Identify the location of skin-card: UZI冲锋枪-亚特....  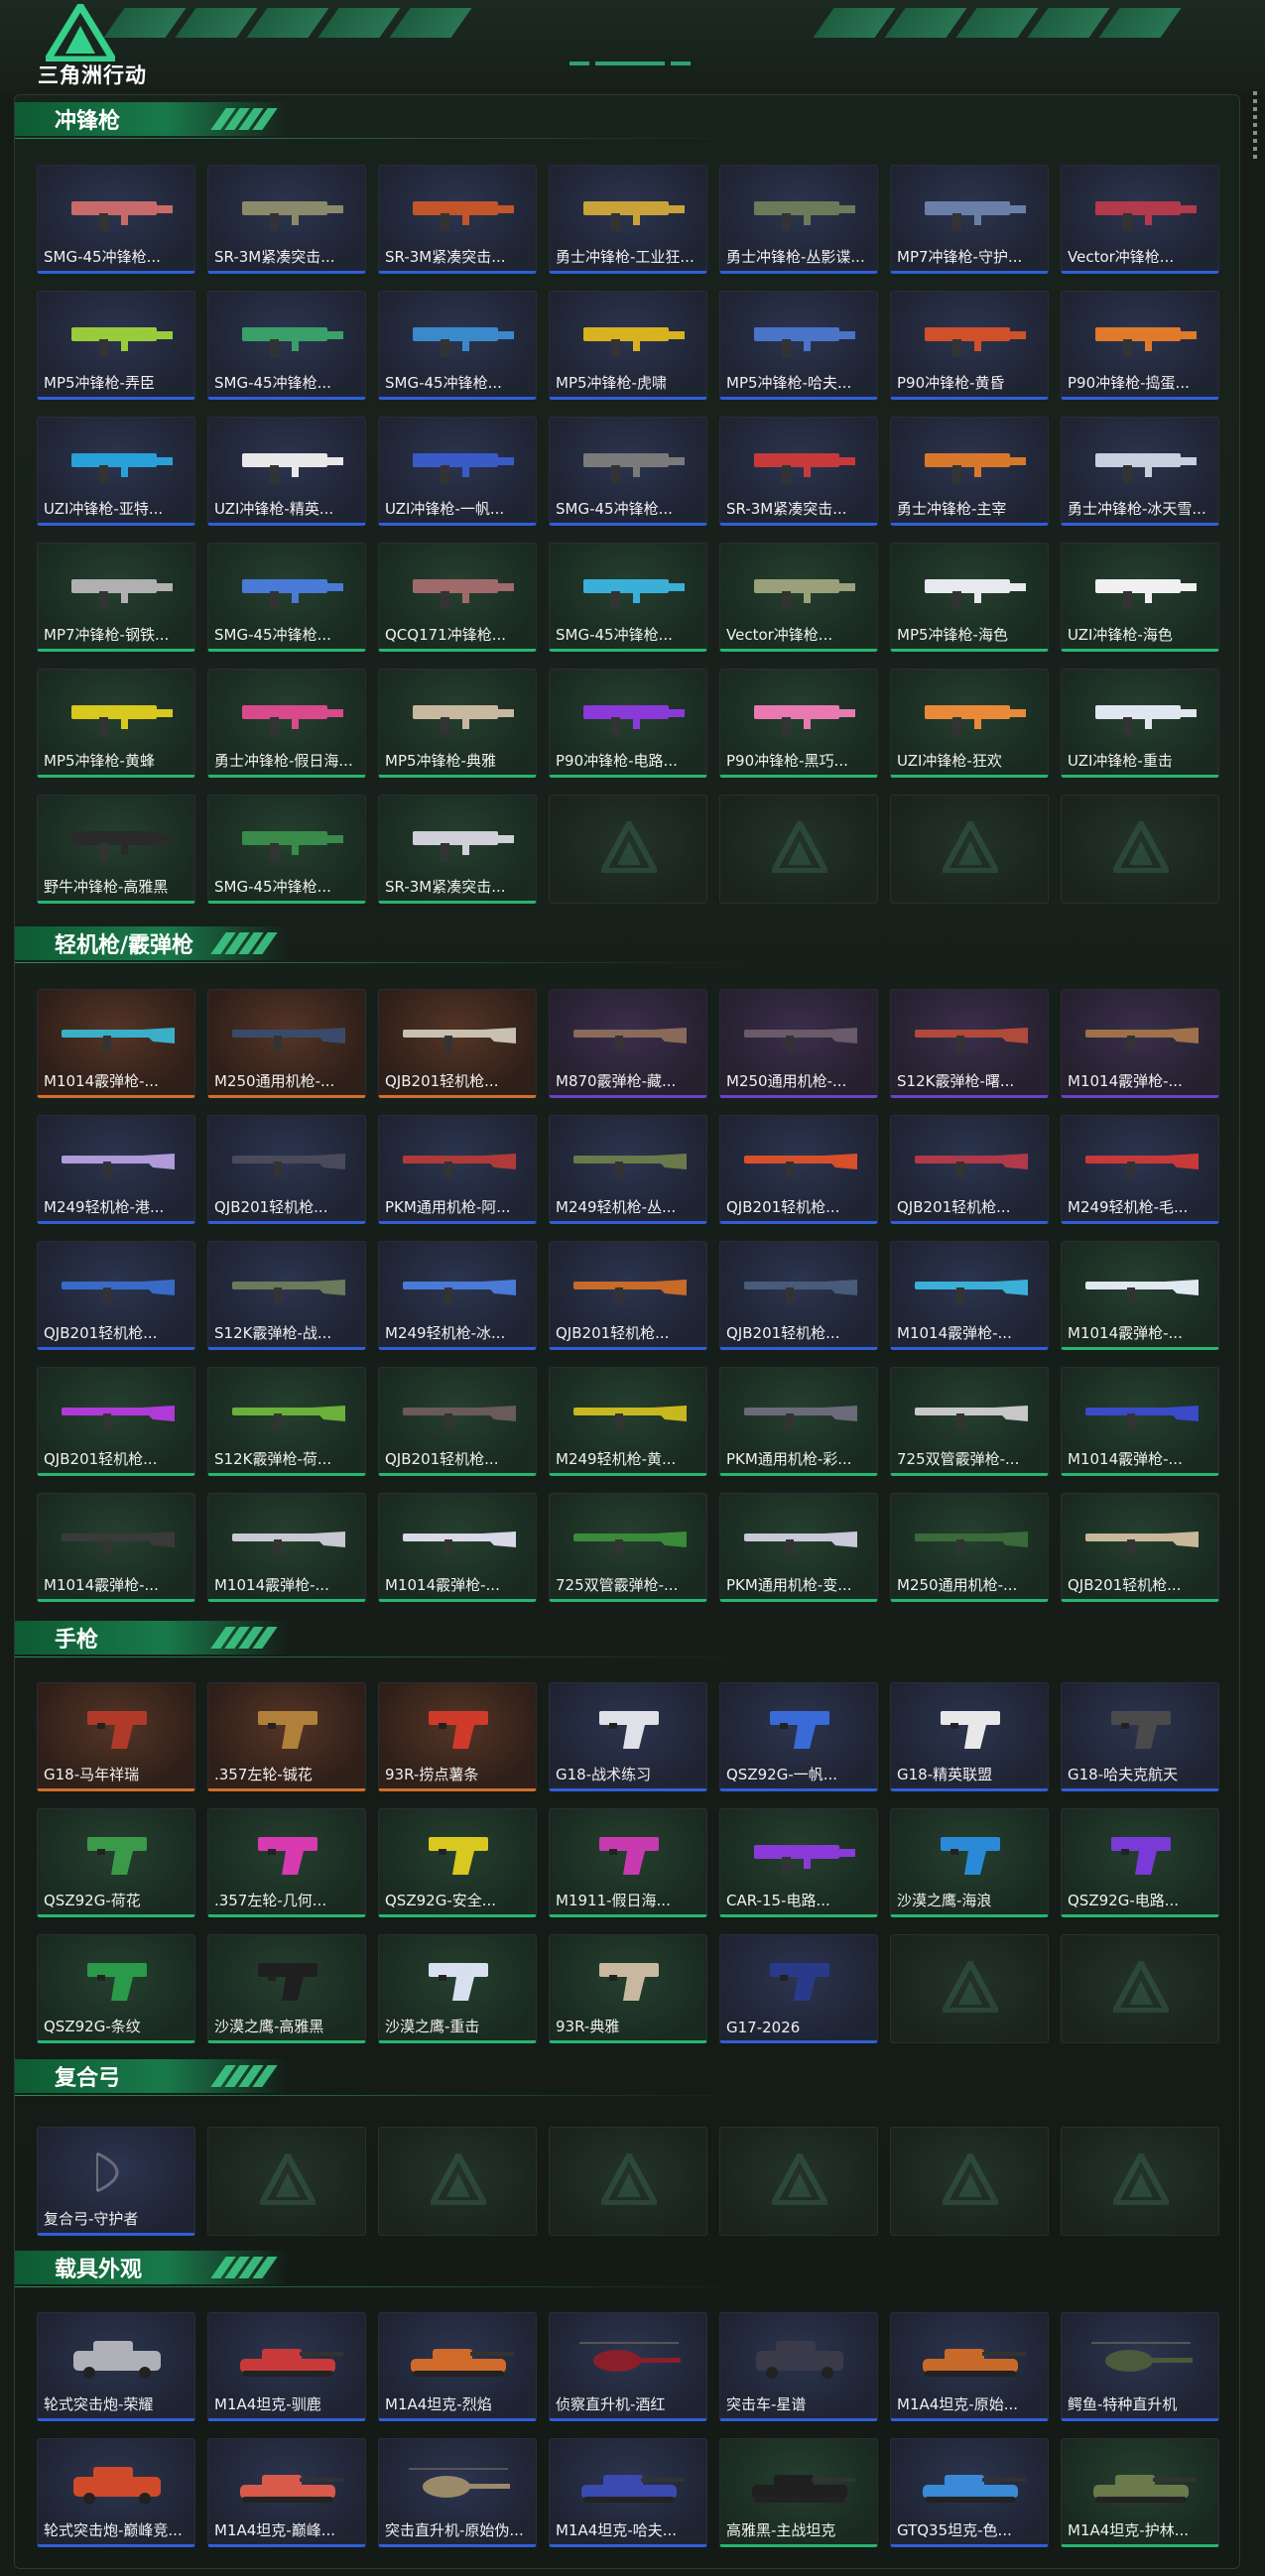
(116, 471).